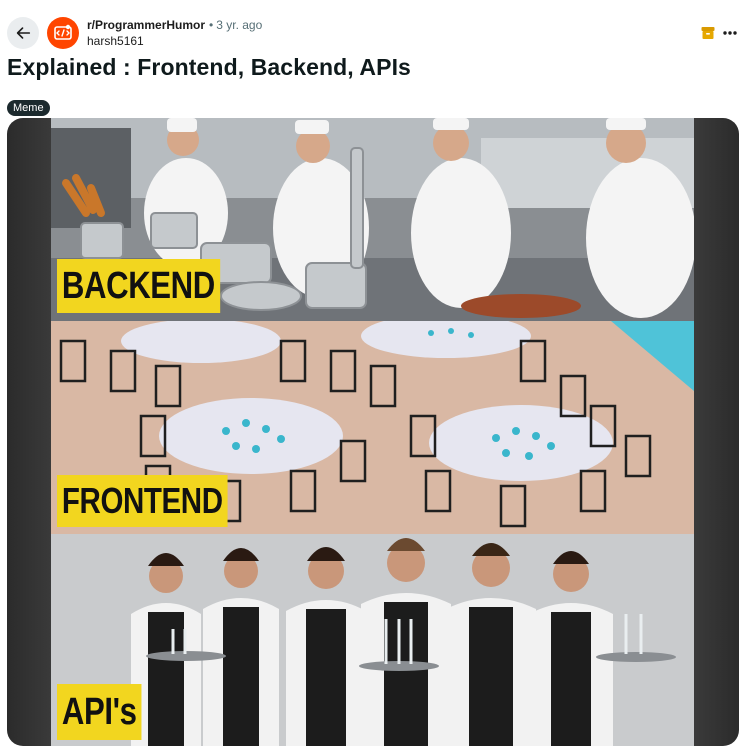  Describe the element at coordinates (146, 25) in the screenshot. I see `subreddit-link: r/ProgrammerHumor` at that location.